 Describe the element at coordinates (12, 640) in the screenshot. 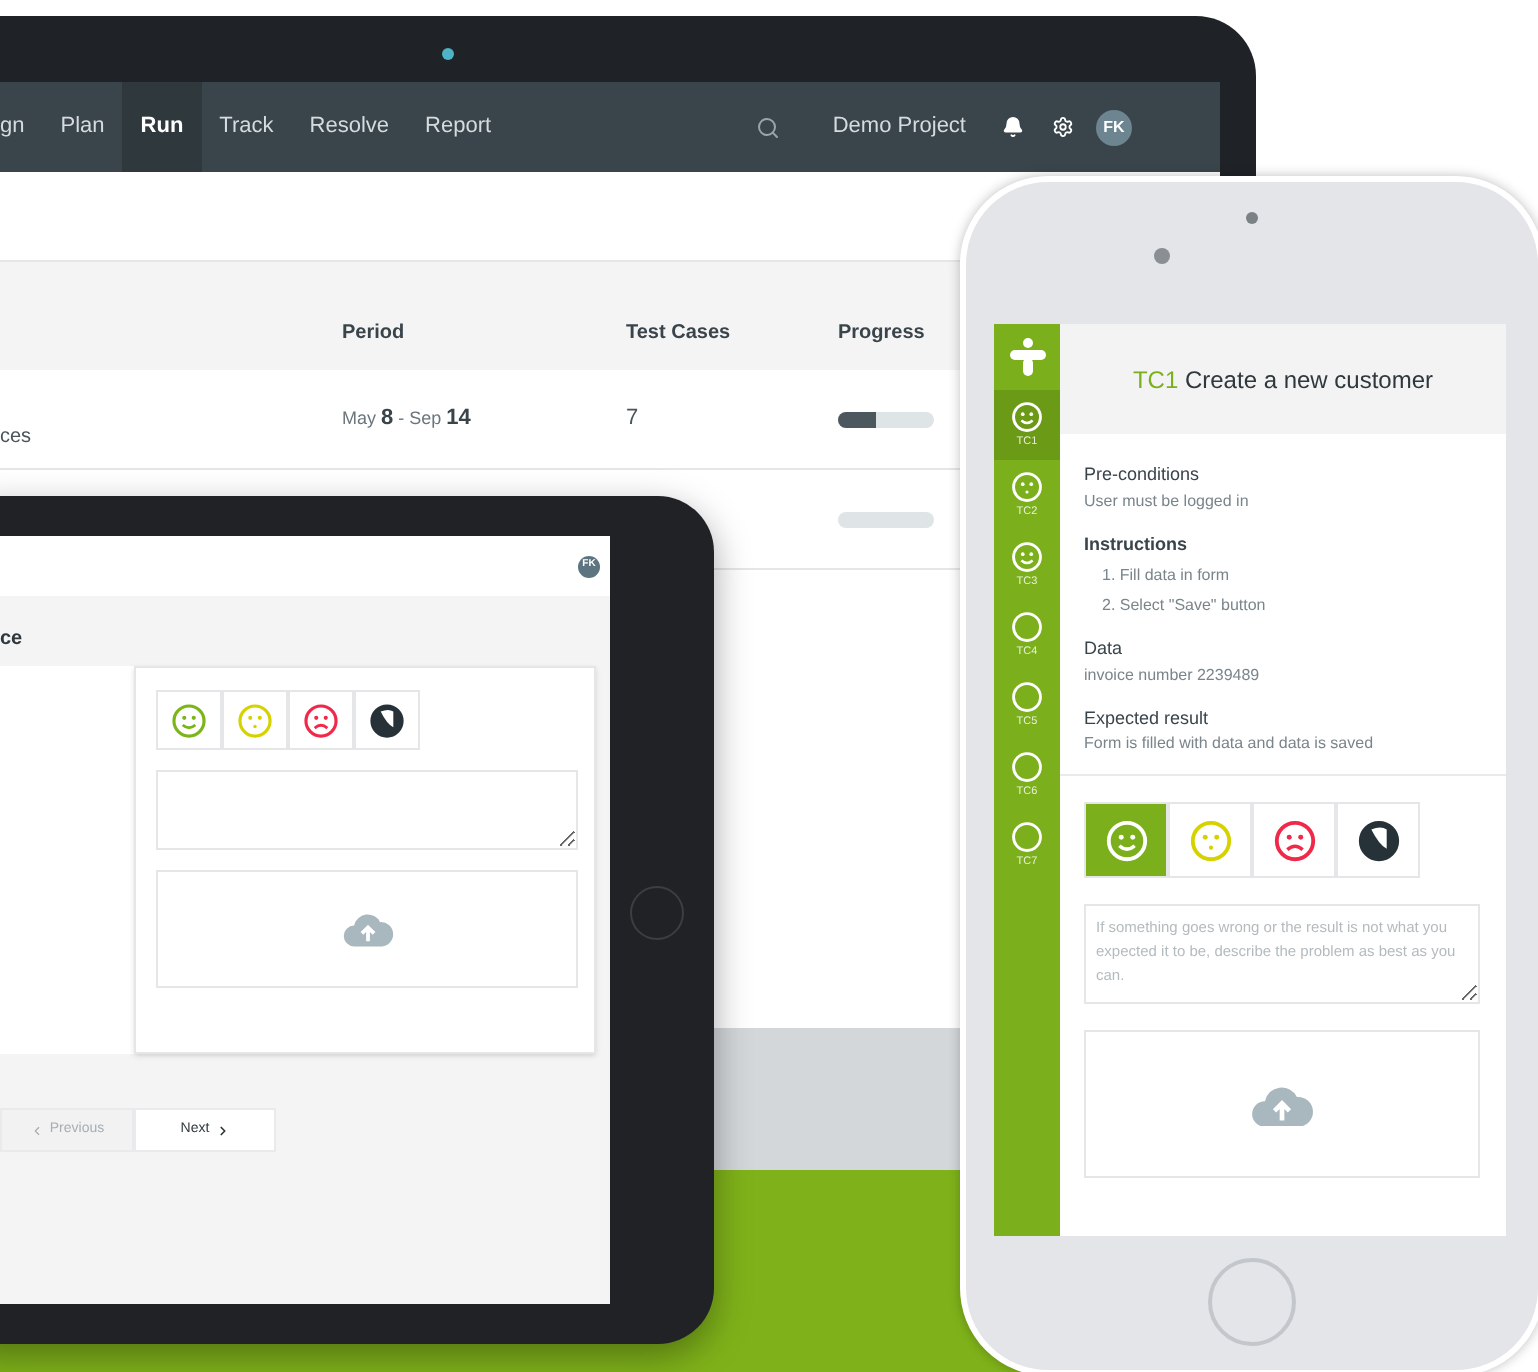

I see `page-heading: ce` at that location.